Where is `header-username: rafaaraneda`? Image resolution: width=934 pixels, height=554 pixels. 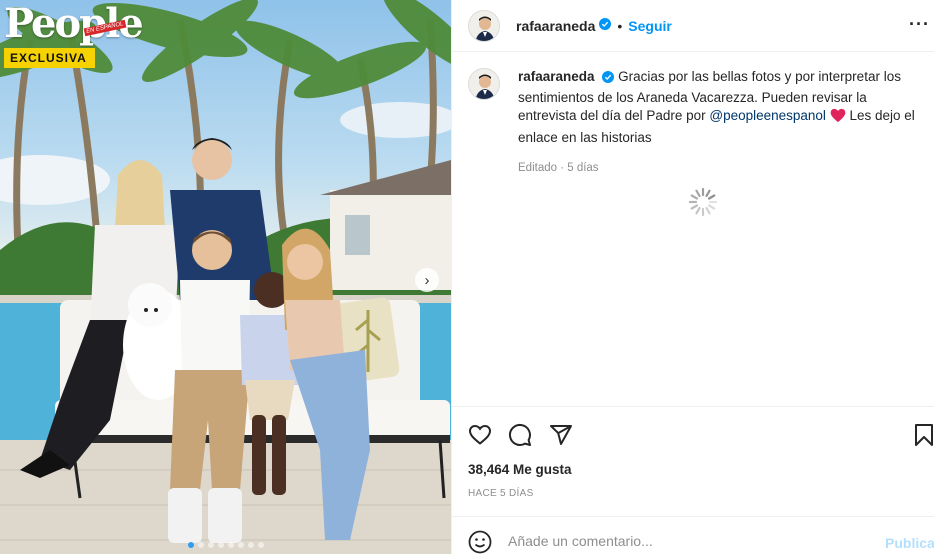
header-username: rafaaraneda is located at coordinates (555, 26).